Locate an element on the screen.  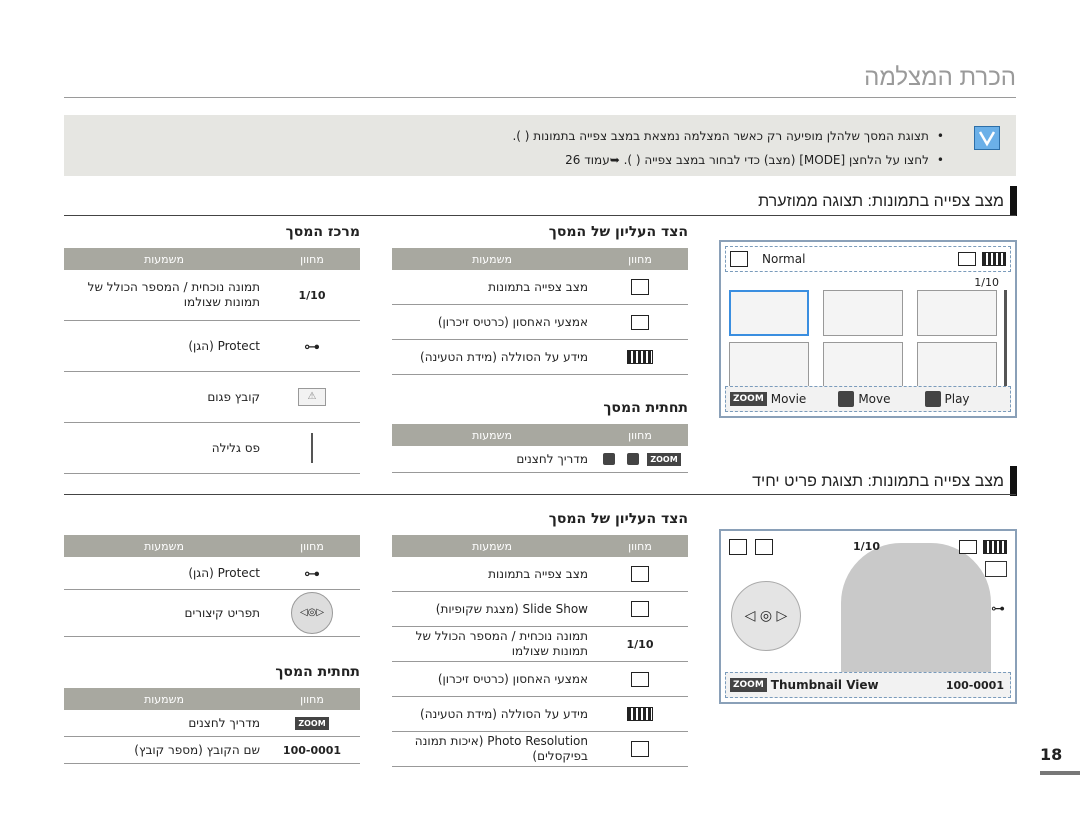
center-table-heading: מרכז המסך is located at coordinates (322, 232).